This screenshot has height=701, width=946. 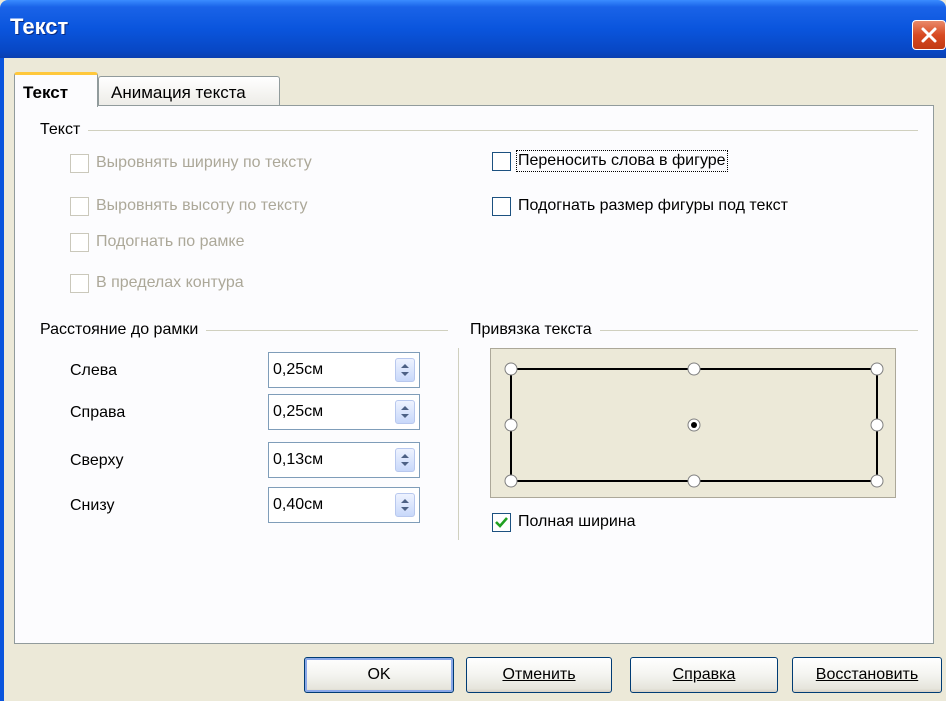 I want to click on bottom-spacing-field: 0,40см, so click(x=344, y=505).